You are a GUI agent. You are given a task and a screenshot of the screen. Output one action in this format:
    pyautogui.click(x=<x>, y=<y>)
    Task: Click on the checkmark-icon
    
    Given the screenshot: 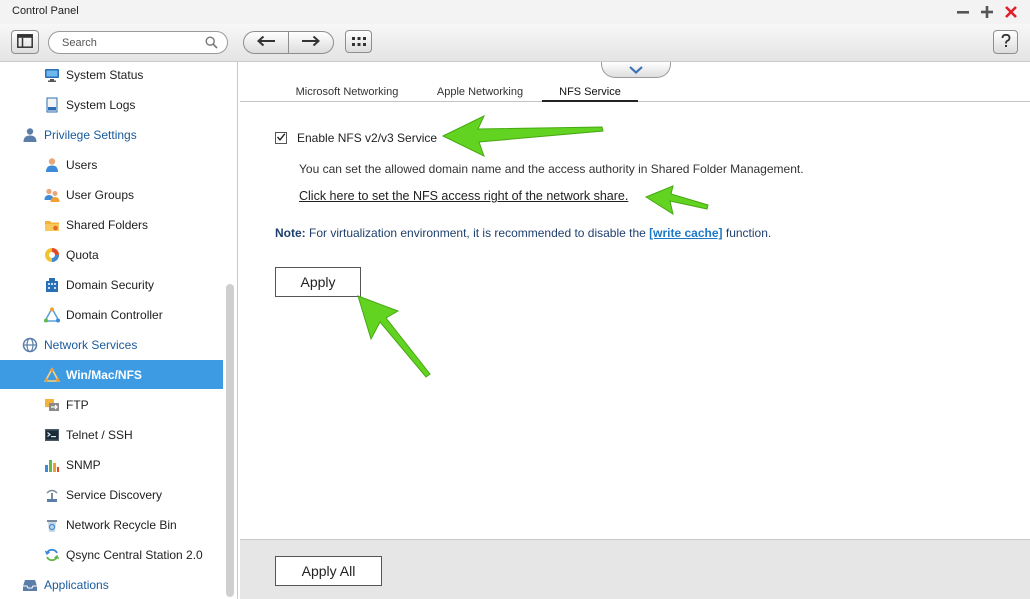 What is the action you would take?
    pyautogui.click(x=281, y=138)
    